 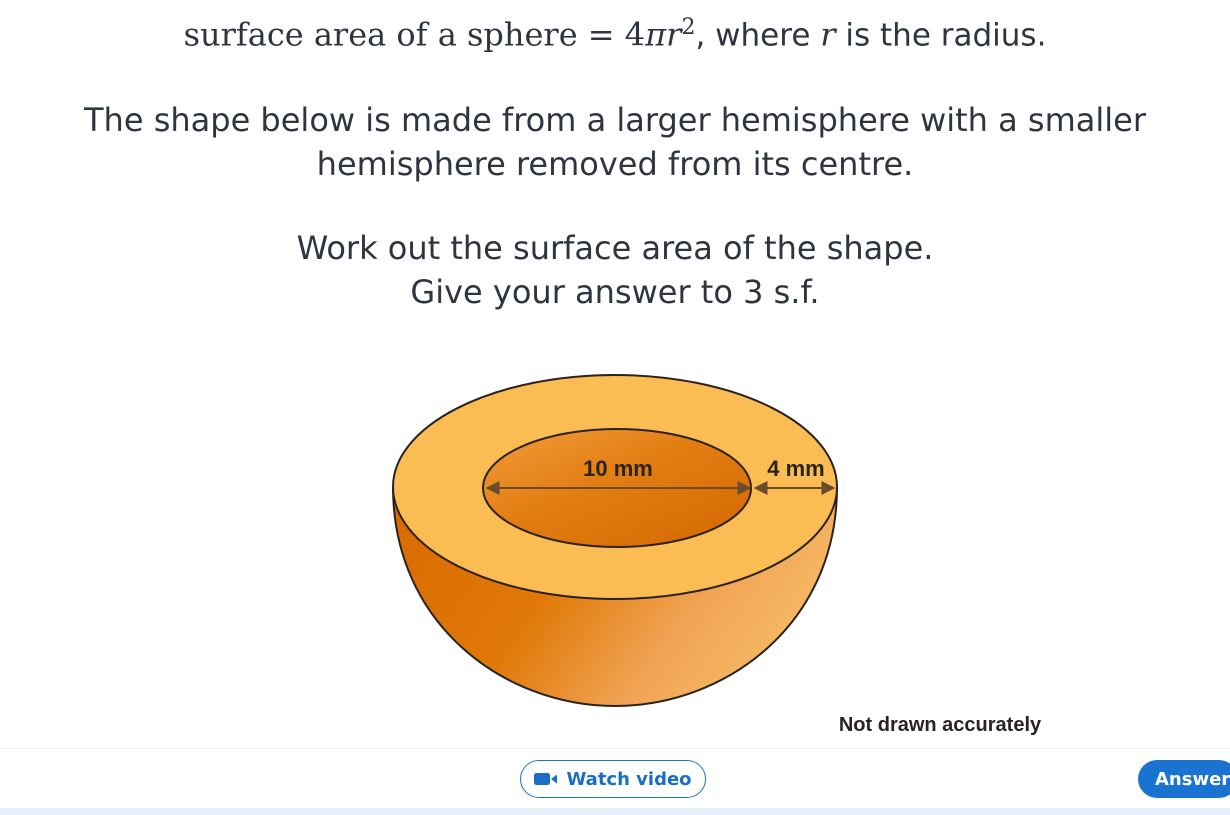 What do you see at coordinates (758, 35) in the screenshot?
I see `formula-where: , where` at bounding box center [758, 35].